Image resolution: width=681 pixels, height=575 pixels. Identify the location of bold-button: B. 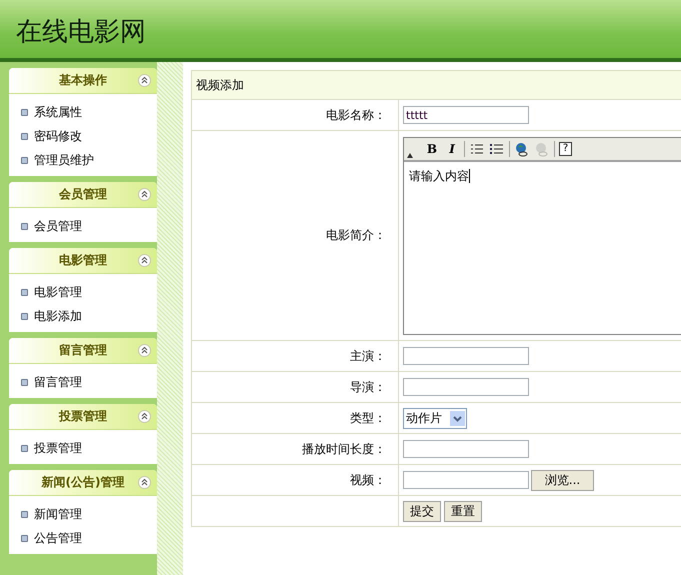
(432, 149).